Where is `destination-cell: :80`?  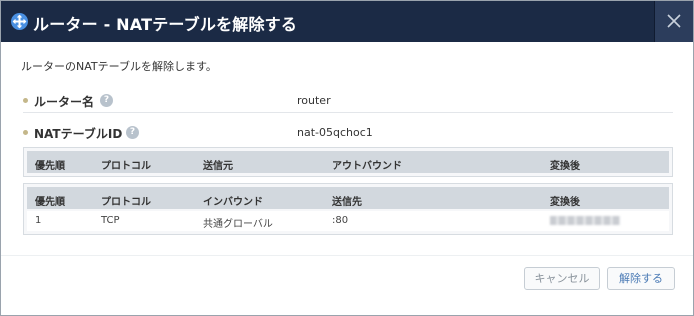 destination-cell: :80 is located at coordinates (340, 220).